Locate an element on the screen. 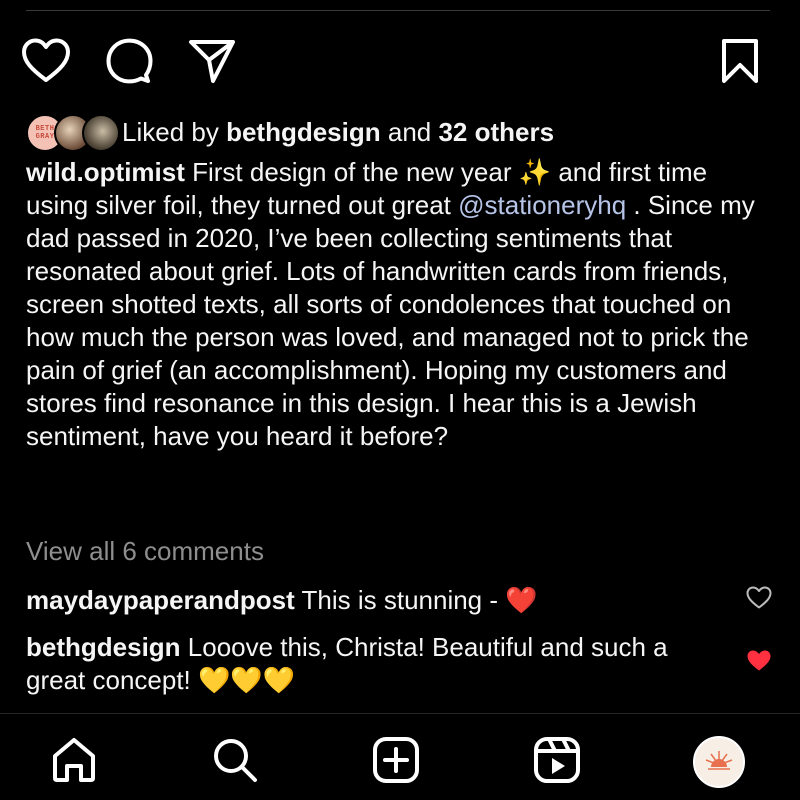 The width and height of the screenshot is (800, 800). heart-icon is located at coordinates (46, 63).